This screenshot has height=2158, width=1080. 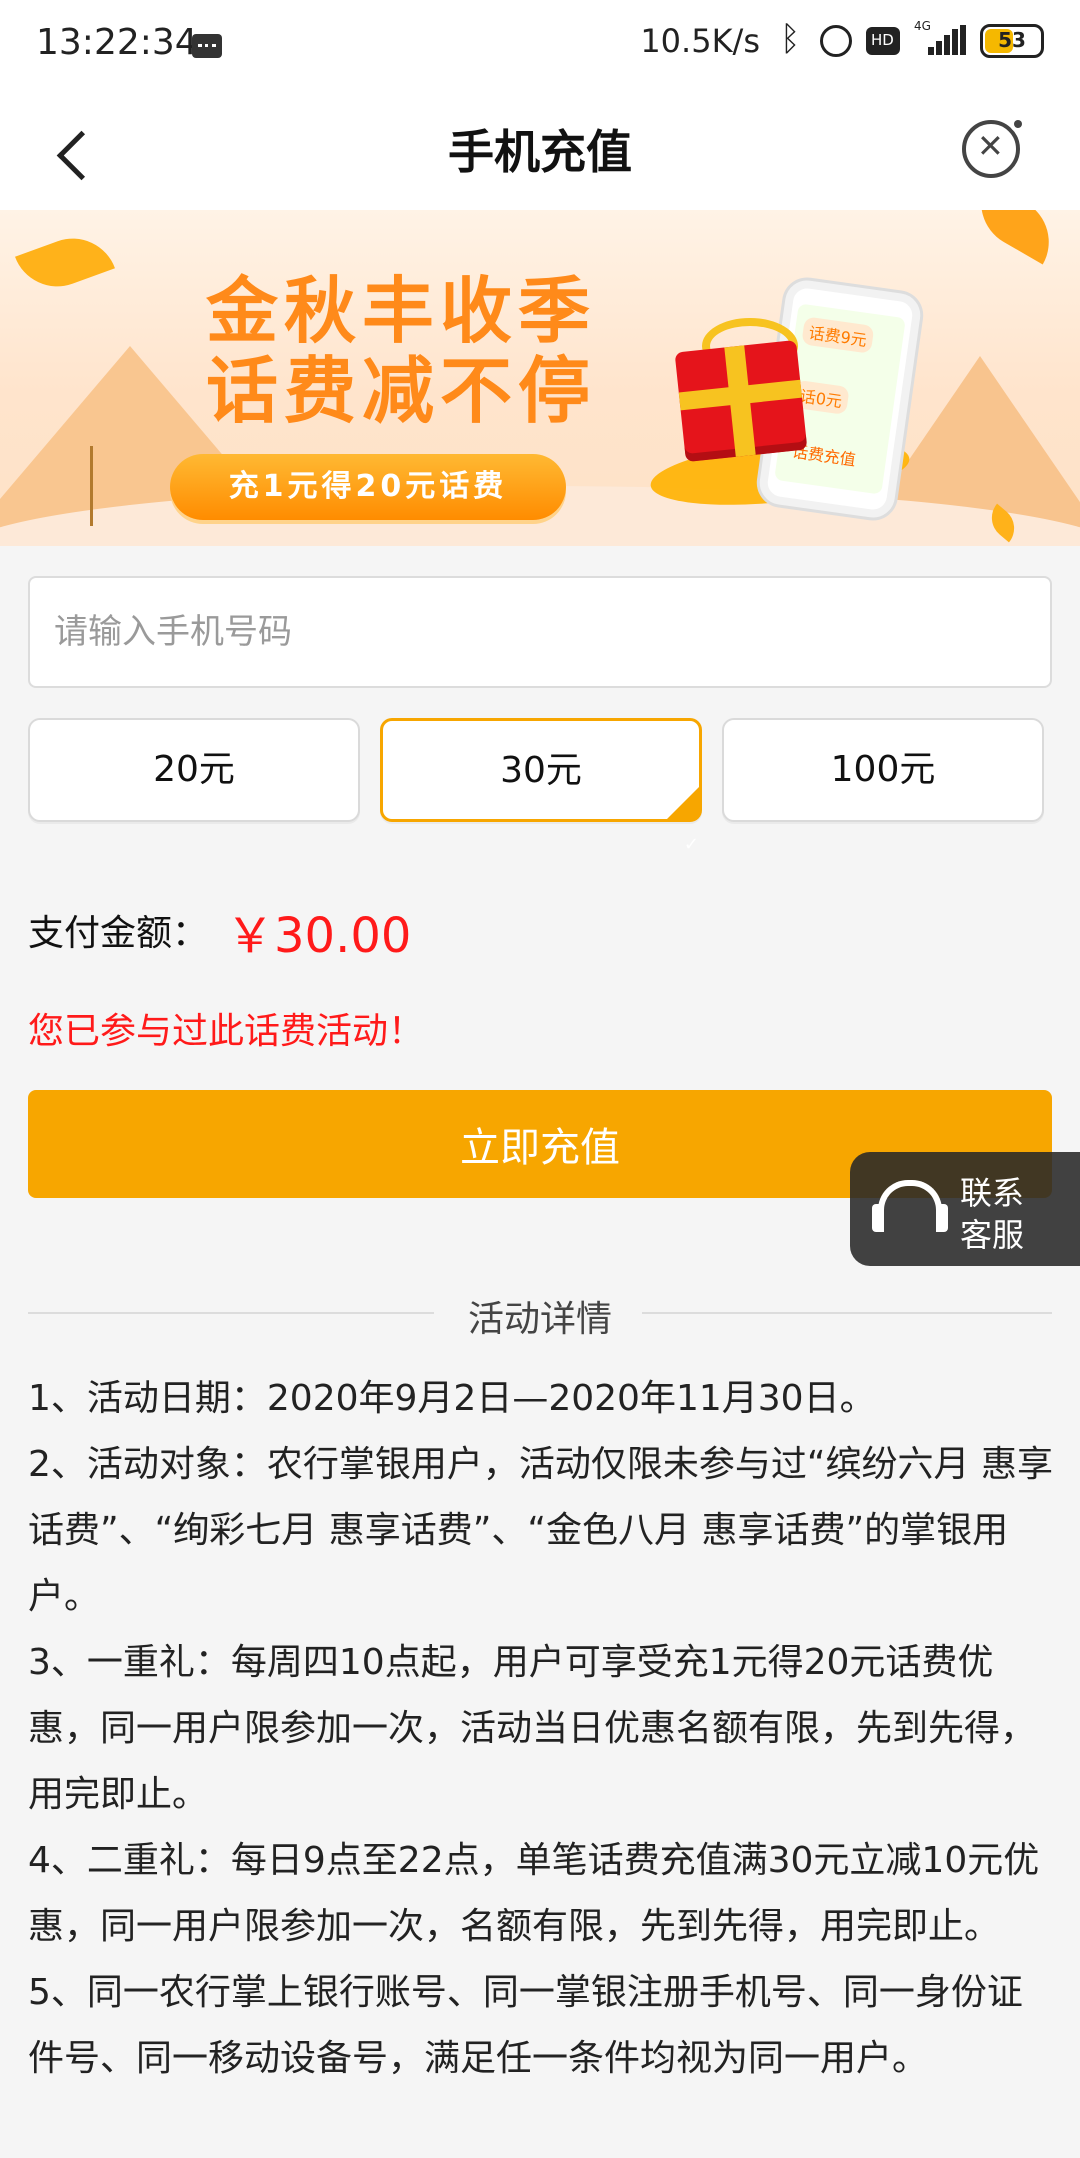 I want to click on amount-option-100: 100元, so click(x=883, y=770).